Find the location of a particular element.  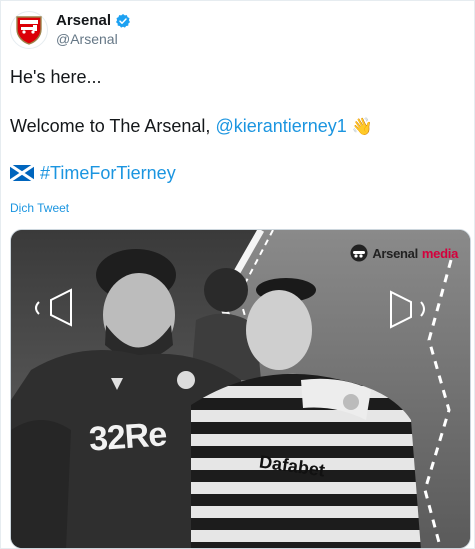

brand-text-arsenal: Arsenal is located at coordinates (395, 253).